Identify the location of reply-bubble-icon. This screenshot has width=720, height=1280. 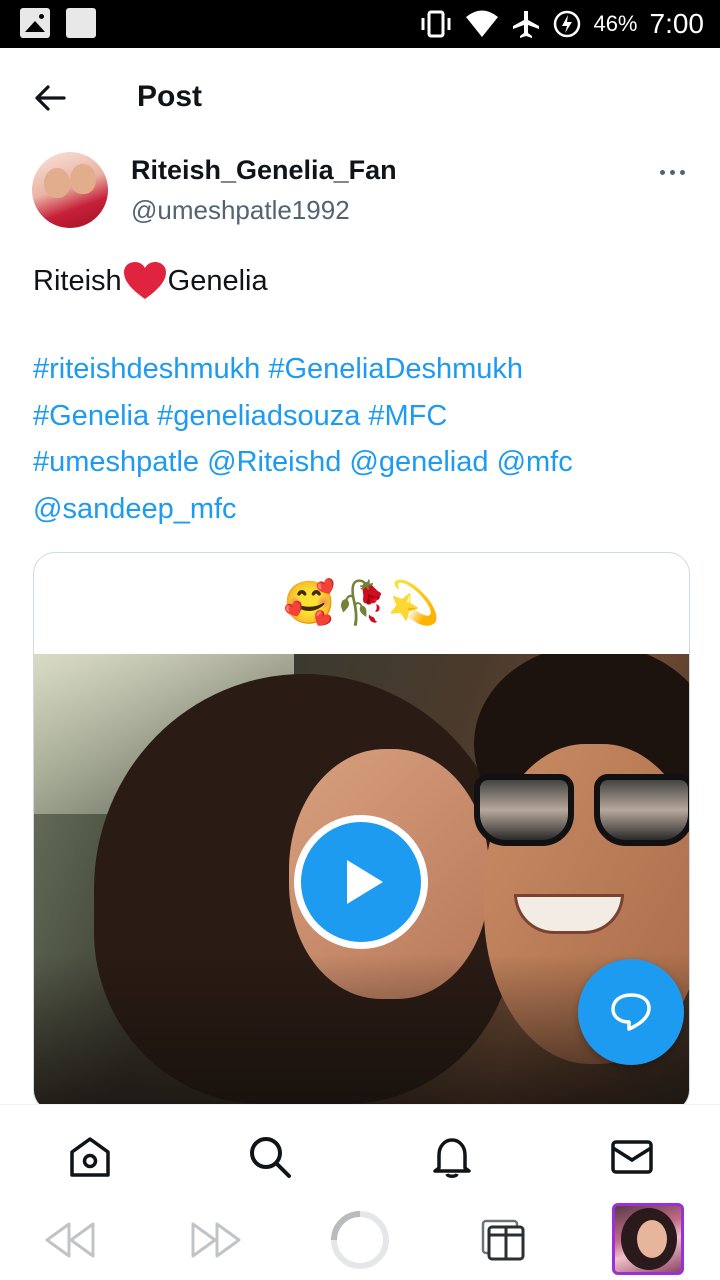
(631, 1012).